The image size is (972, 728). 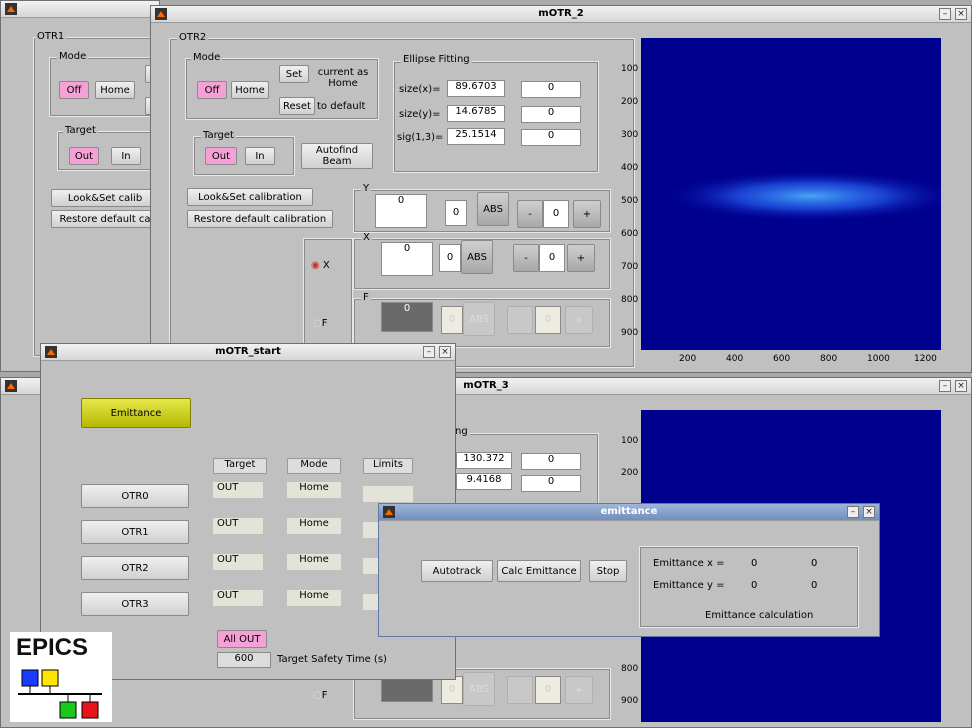 I want to click on otr2-restore-button: Restore default calibration, so click(x=260, y=219).